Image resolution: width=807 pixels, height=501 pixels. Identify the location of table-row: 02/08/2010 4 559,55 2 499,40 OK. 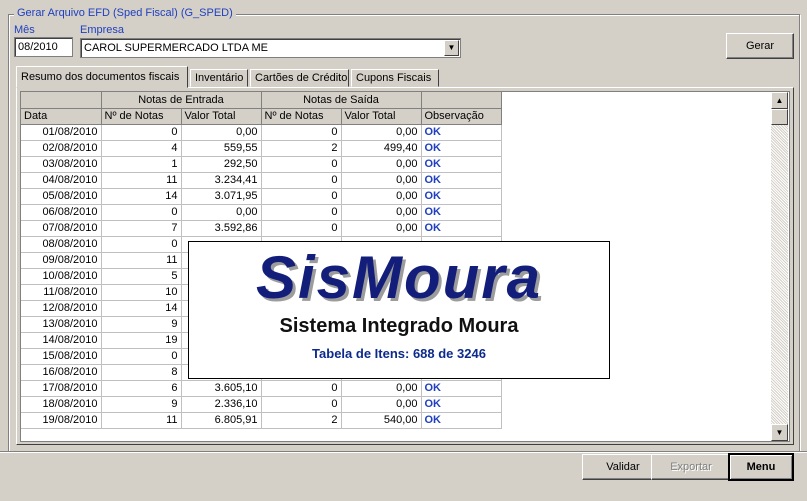
(261, 148).